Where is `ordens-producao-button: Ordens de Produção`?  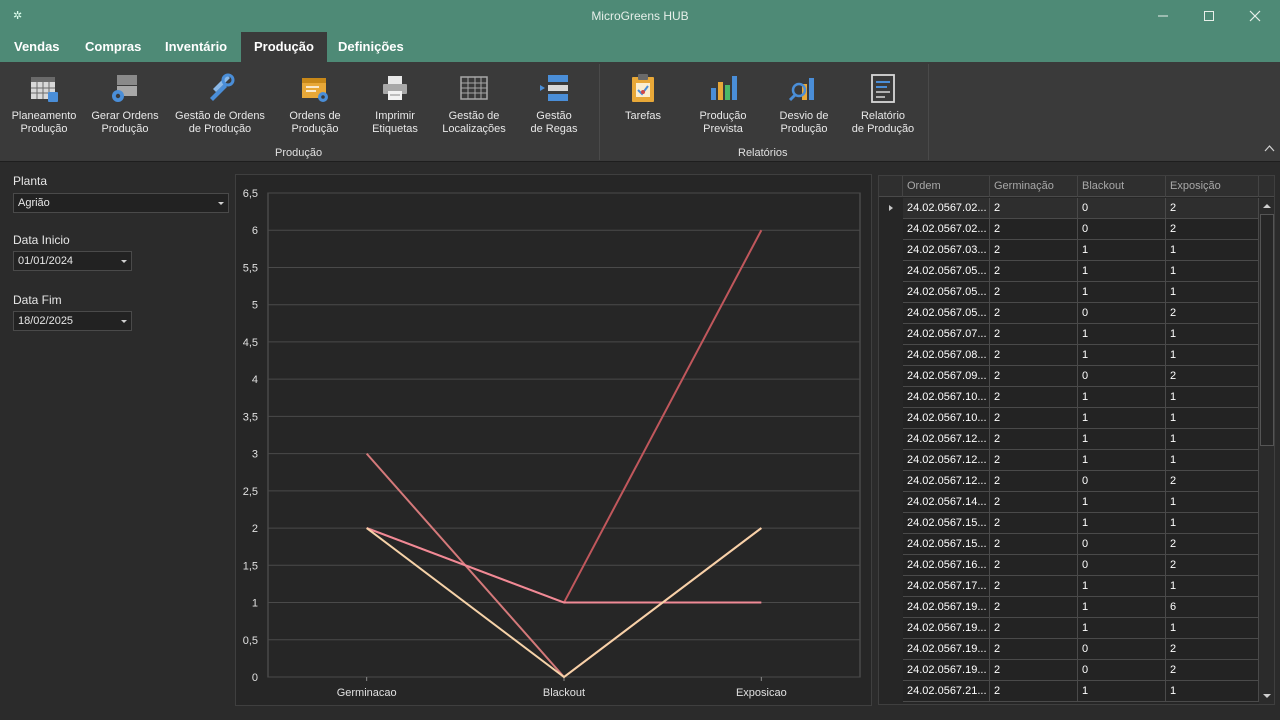 ordens-producao-button: Ordens de Produção is located at coordinates (315, 104).